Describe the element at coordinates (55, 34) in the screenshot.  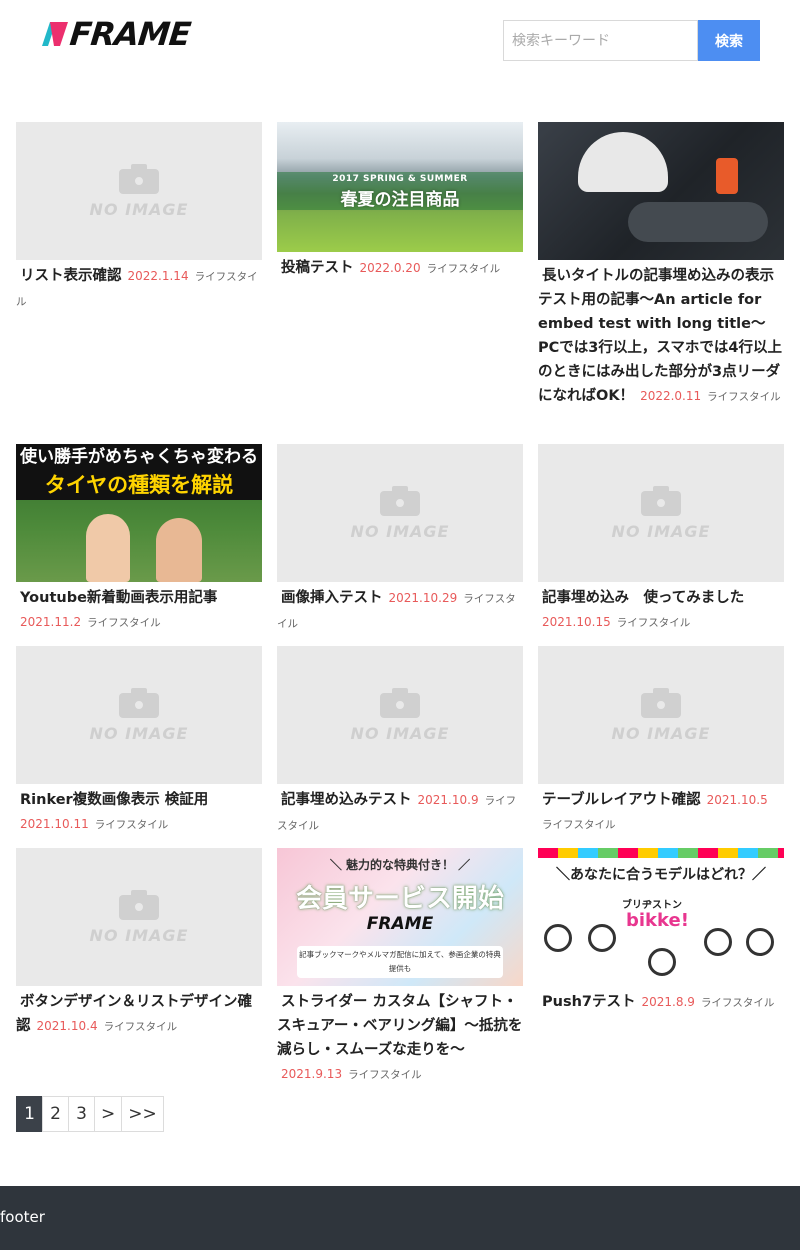
I see `logo-mark-icon` at that location.